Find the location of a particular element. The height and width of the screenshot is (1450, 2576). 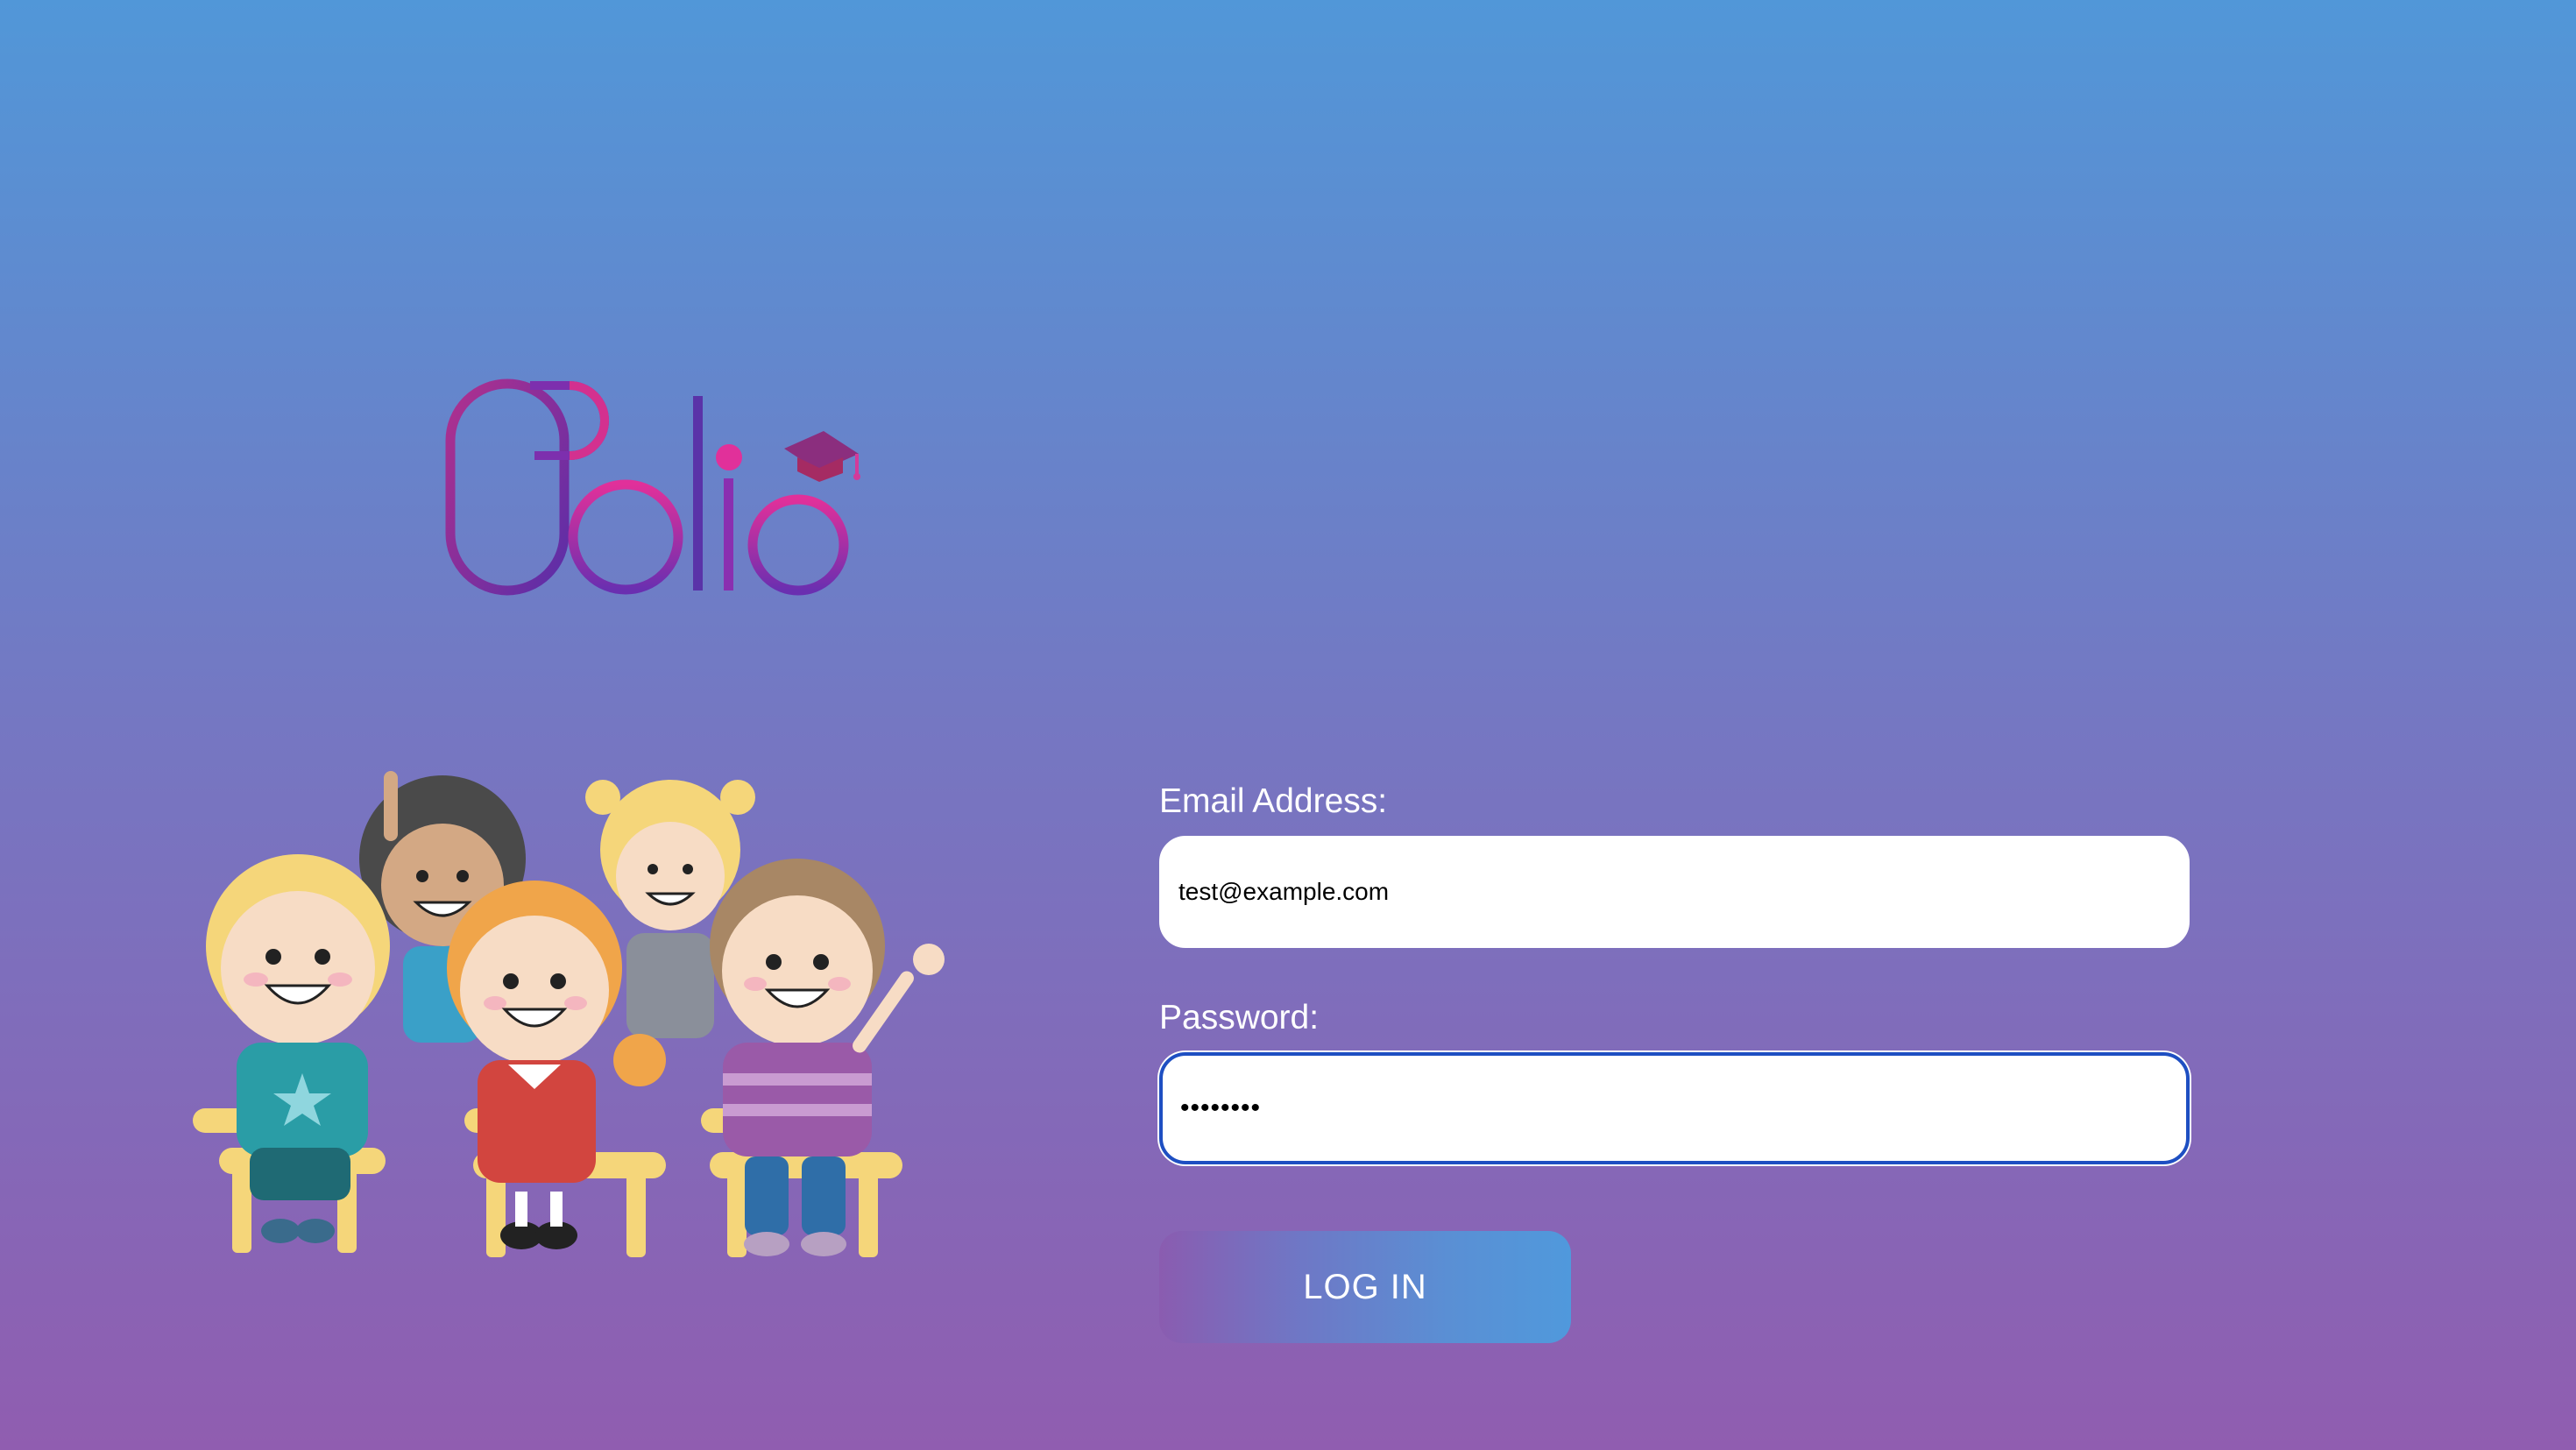

password-value: •••••••• is located at coordinates (1221, 1107).